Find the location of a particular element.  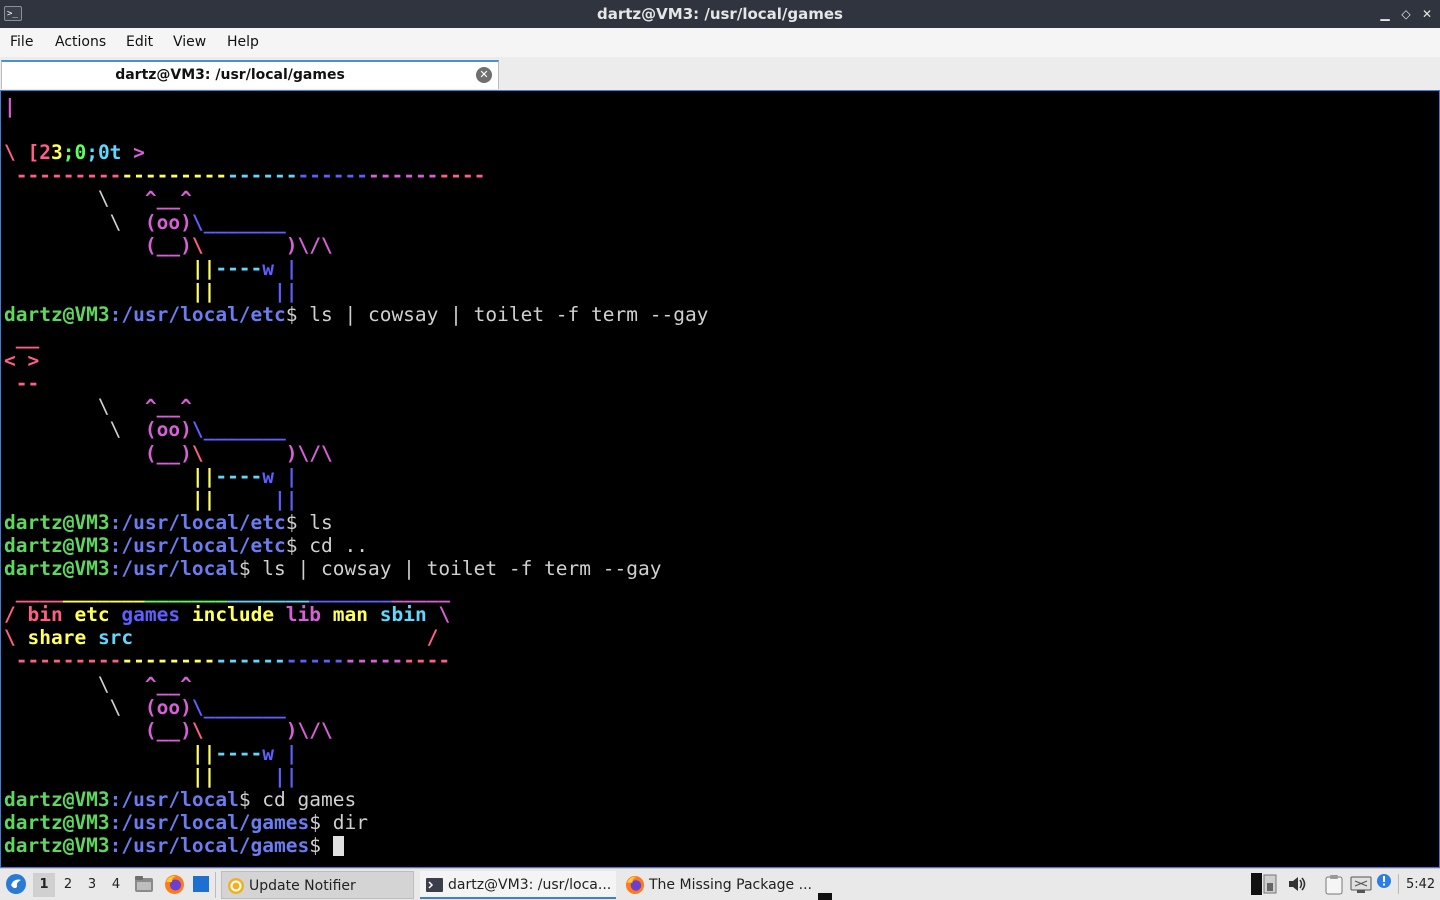

firefox-launcher-icon is located at coordinates (174, 884).